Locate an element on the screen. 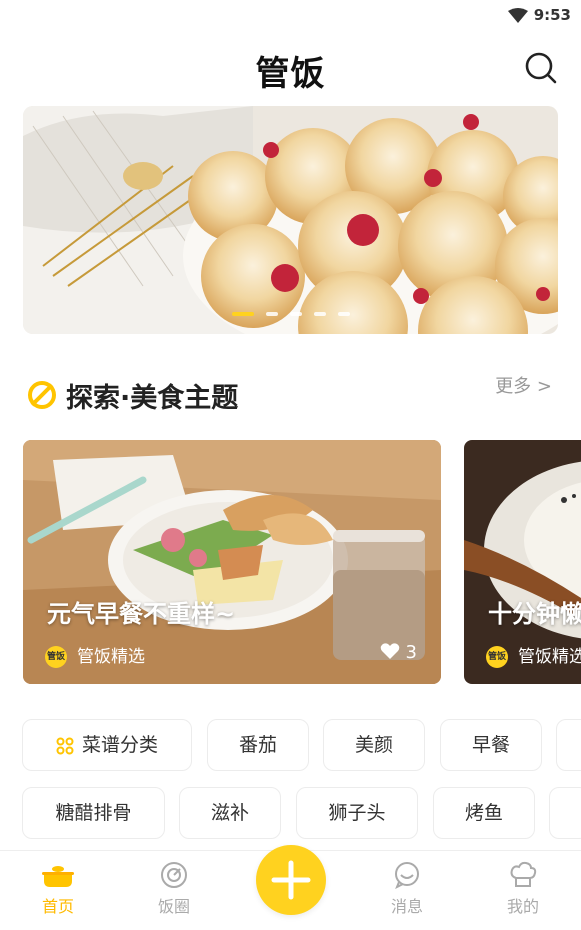  bottom-nav: 首页 饭圈 消息 我的 is located at coordinates (290, 887).